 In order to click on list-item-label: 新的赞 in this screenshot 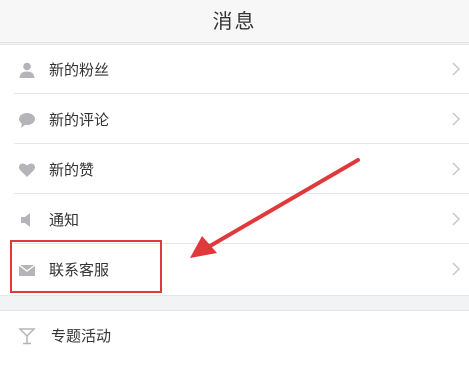, I will do `click(72, 170)`.